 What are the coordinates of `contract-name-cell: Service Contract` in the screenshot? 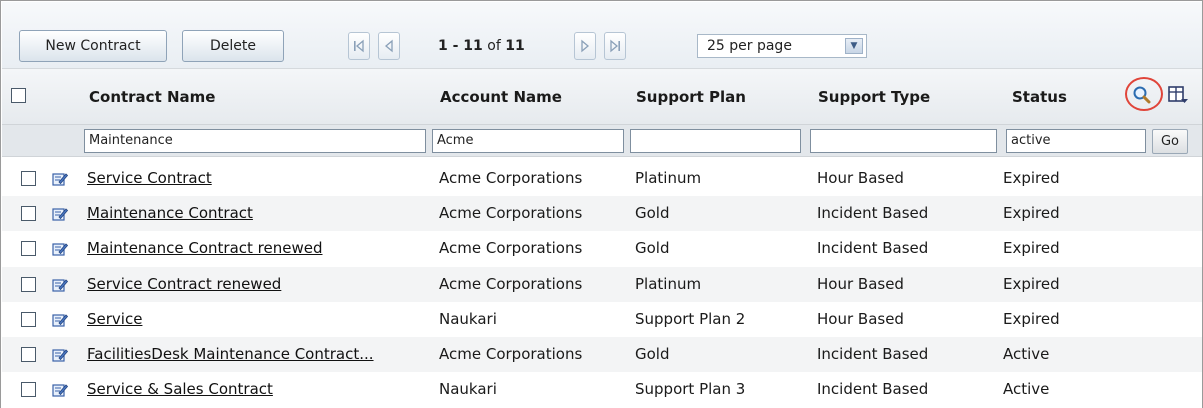 It's located at (149, 178).